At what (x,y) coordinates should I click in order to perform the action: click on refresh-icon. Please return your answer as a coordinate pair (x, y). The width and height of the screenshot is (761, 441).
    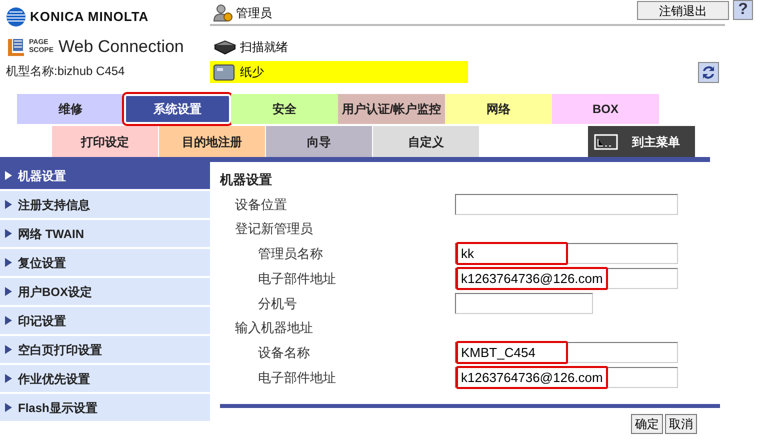
    Looking at the image, I should click on (708, 72).